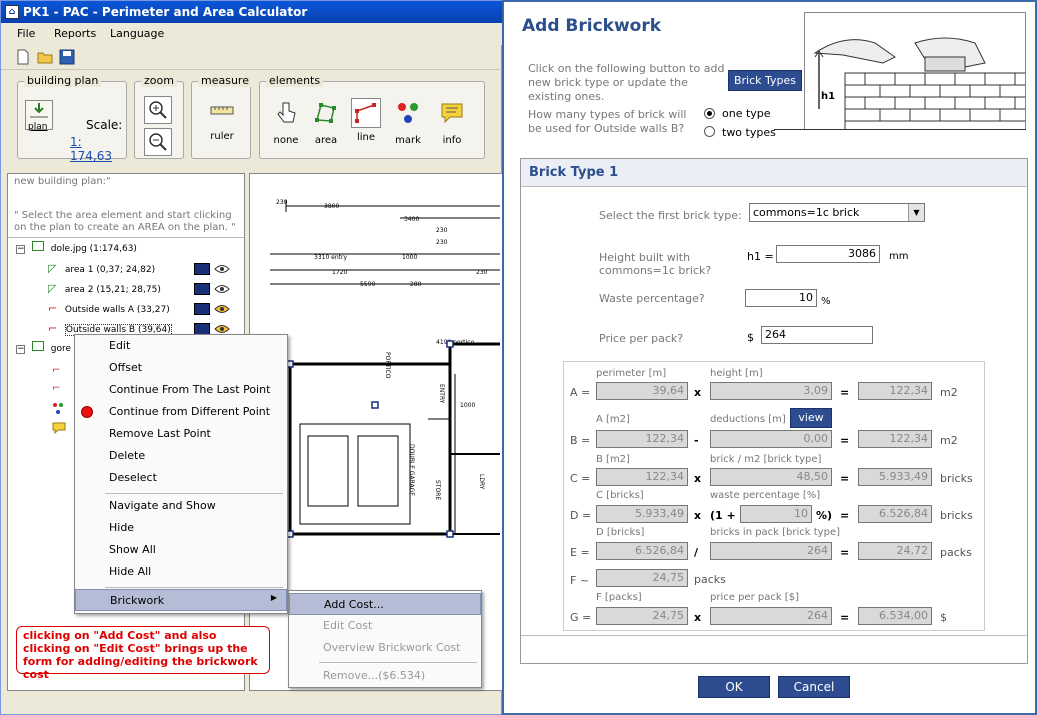 The width and height of the screenshot is (1037, 715). Describe the element at coordinates (452, 123) in the screenshot. I see `element-info-button: info` at that location.